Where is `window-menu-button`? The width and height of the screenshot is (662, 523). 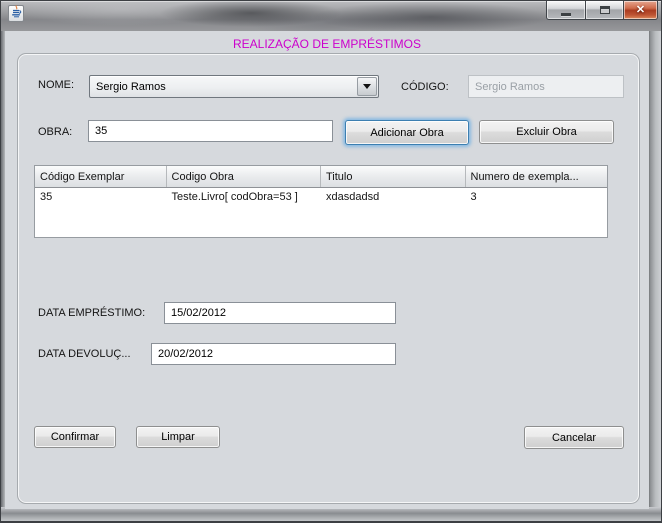
window-menu-button is located at coordinates (16, 13).